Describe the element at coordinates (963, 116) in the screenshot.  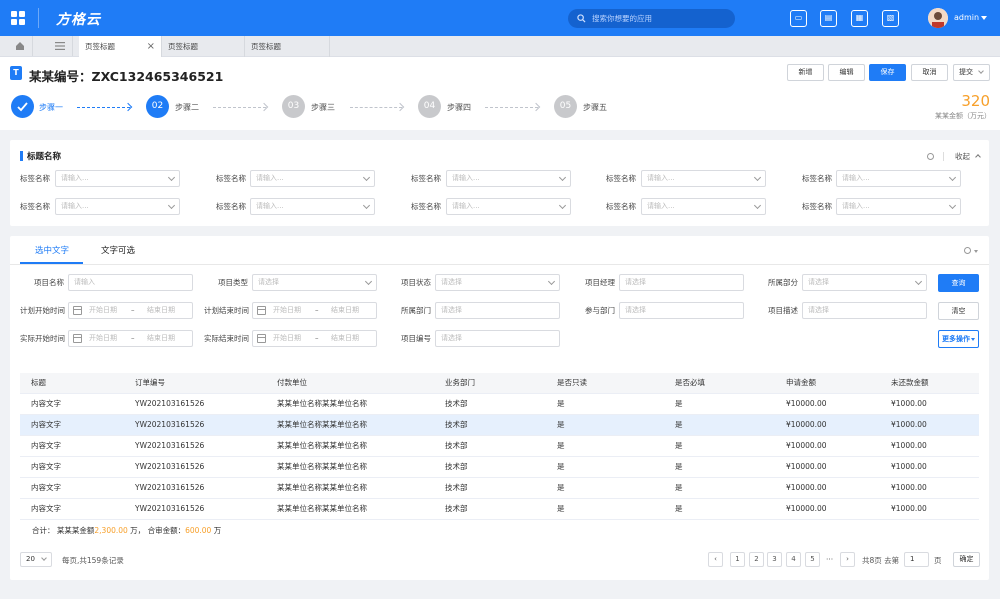
I see `amount-label: 某某金额（万元）` at that location.